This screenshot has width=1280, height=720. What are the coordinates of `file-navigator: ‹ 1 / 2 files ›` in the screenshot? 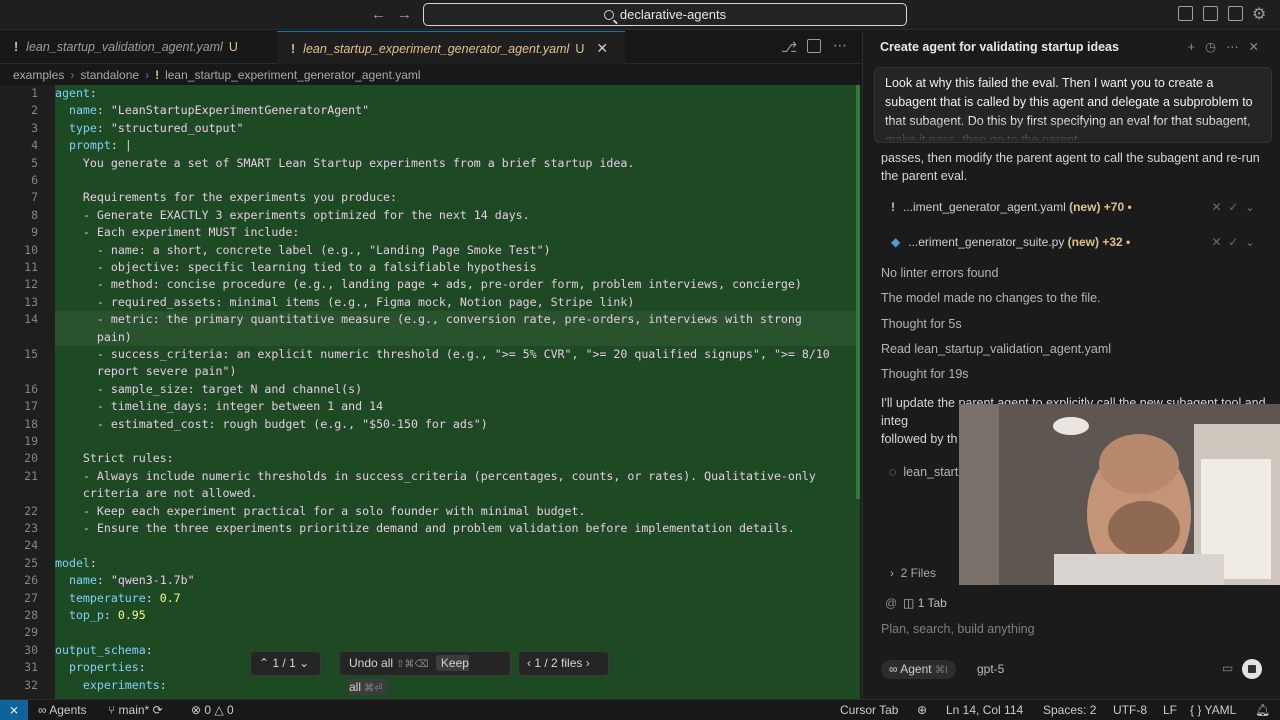 It's located at (563, 663).